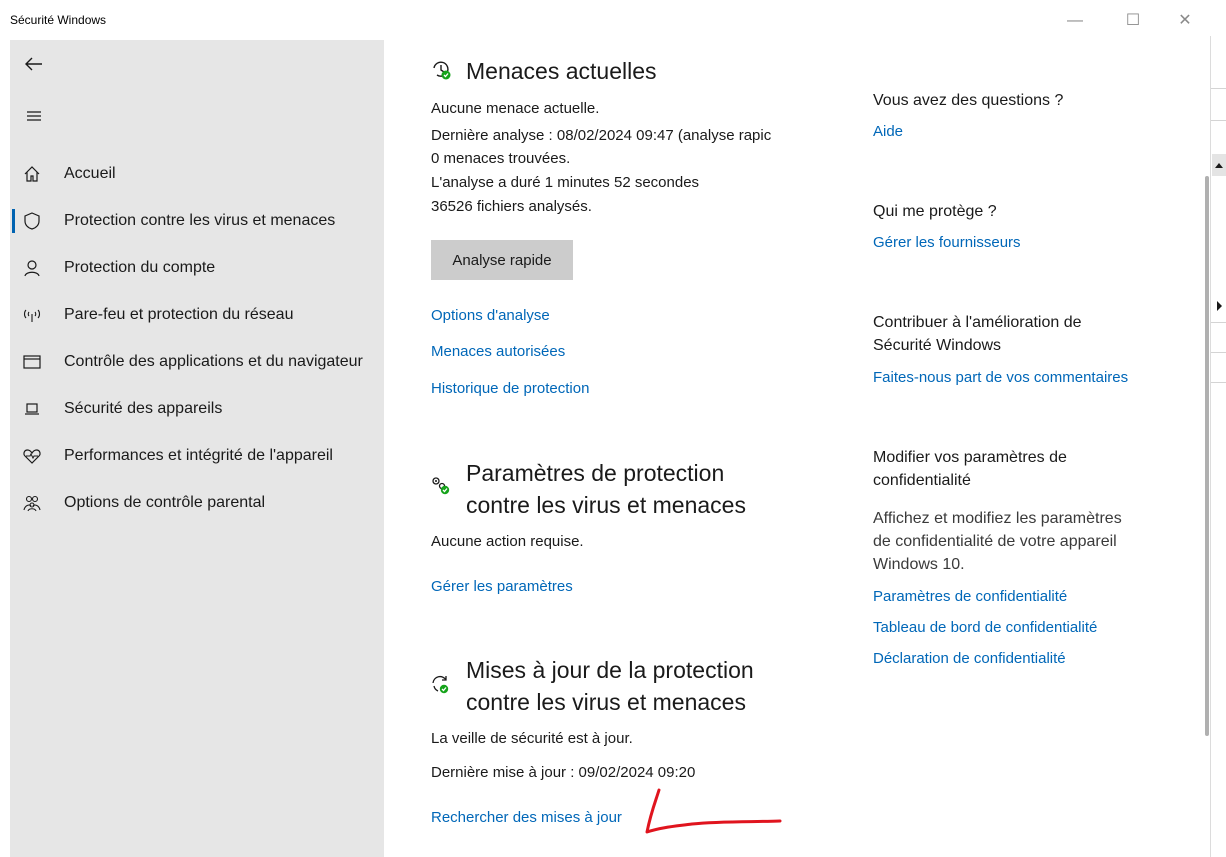  What do you see at coordinates (610, 670) in the screenshot?
I see `updates-title-line1: Mises à jour de la protection` at bounding box center [610, 670].